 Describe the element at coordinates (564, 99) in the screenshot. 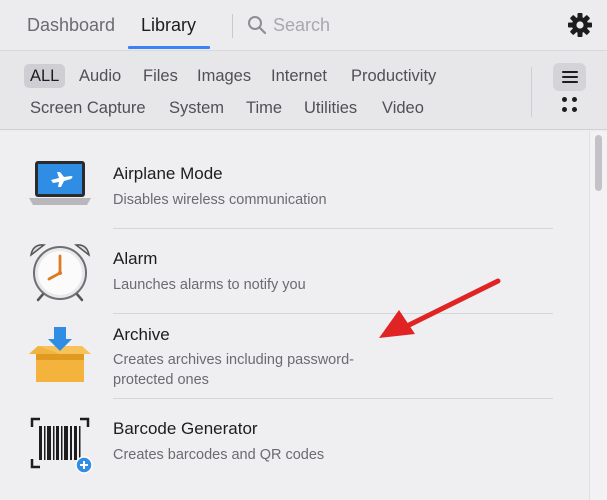

I see `grid-icon` at that location.